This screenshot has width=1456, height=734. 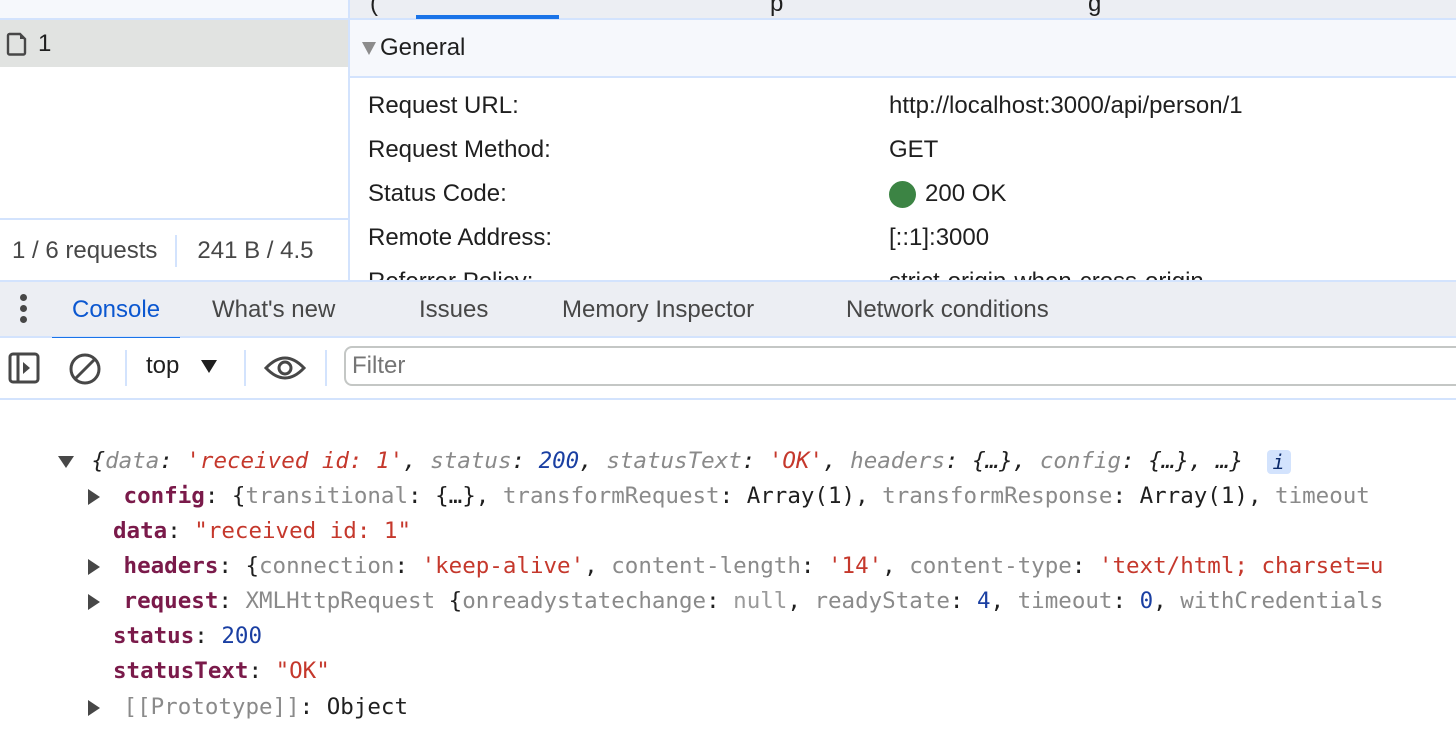 What do you see at coordinates (182, 366) in the screenshot?
I see `context-selector: top` at bounding box center [182, 366].